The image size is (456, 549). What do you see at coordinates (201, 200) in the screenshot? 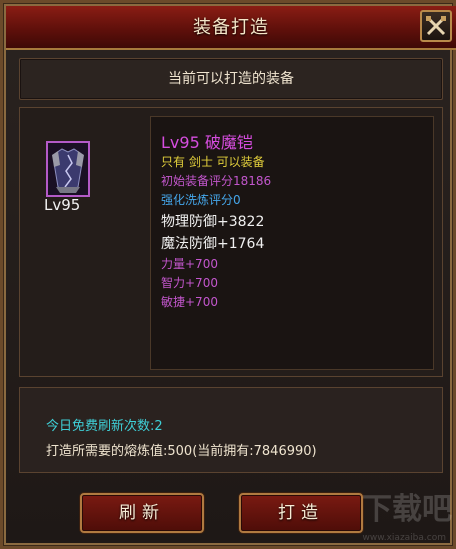
I see `enhance-score: 强化洗炼评分0` at bounding box center [201, 200].